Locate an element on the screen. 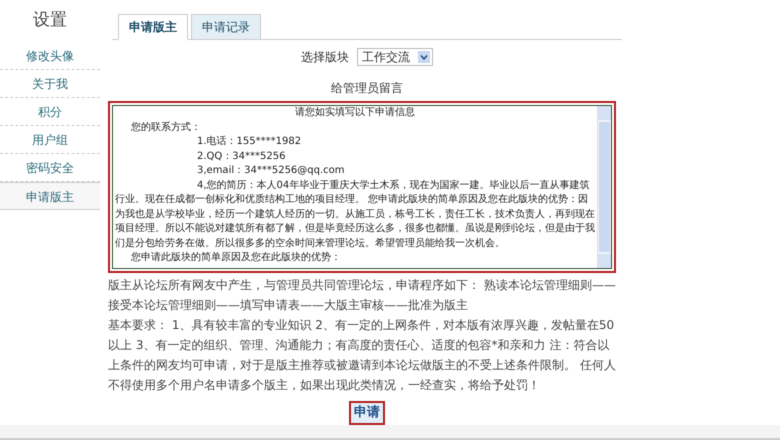 The image size is (780, 440). sidebar-item: 关于我 is located at coordinates (50, 84).